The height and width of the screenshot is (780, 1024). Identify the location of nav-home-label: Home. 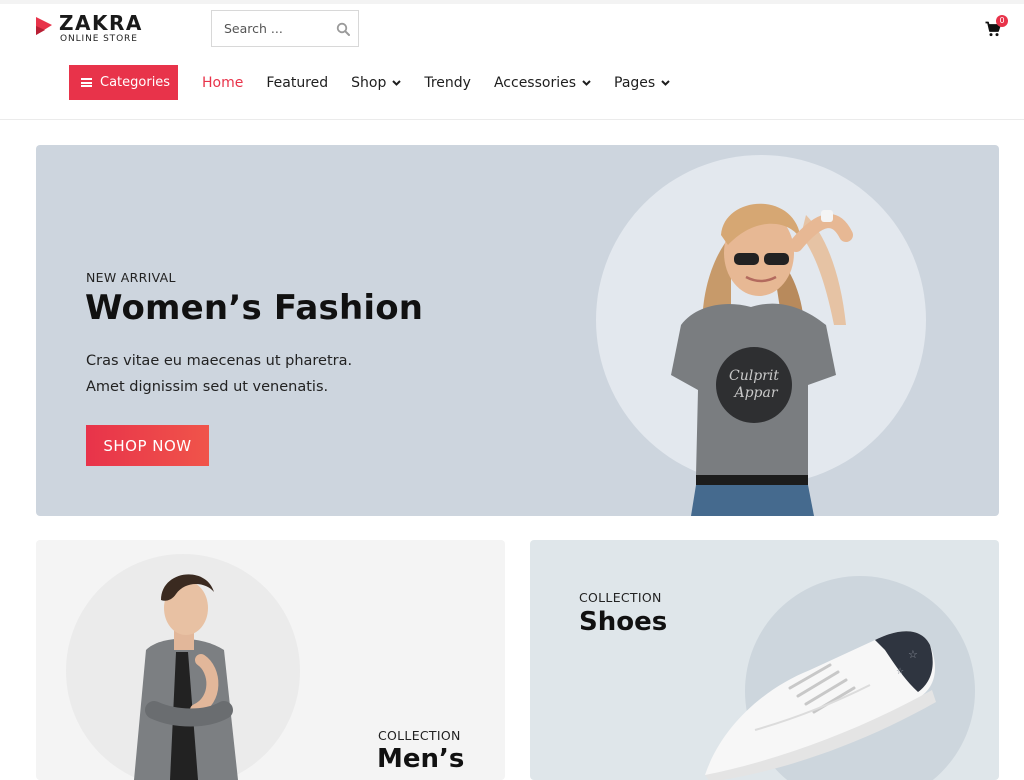
(223, 83).